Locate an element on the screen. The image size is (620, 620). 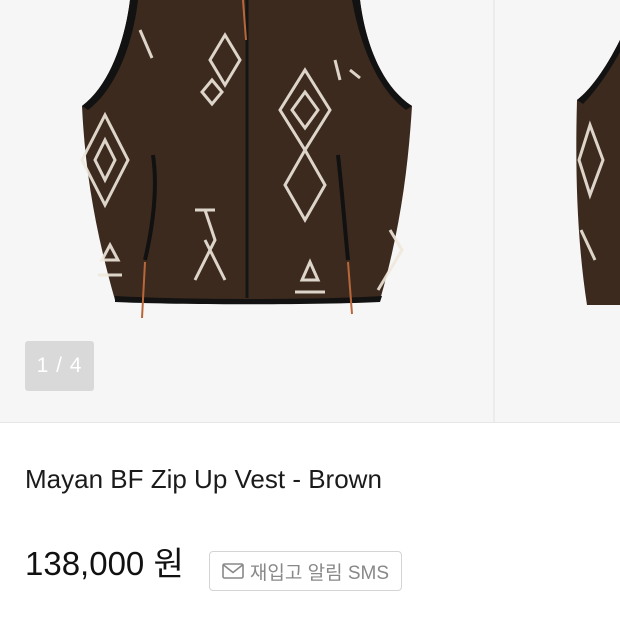
product-image-next is located at coordinates (557, 211).